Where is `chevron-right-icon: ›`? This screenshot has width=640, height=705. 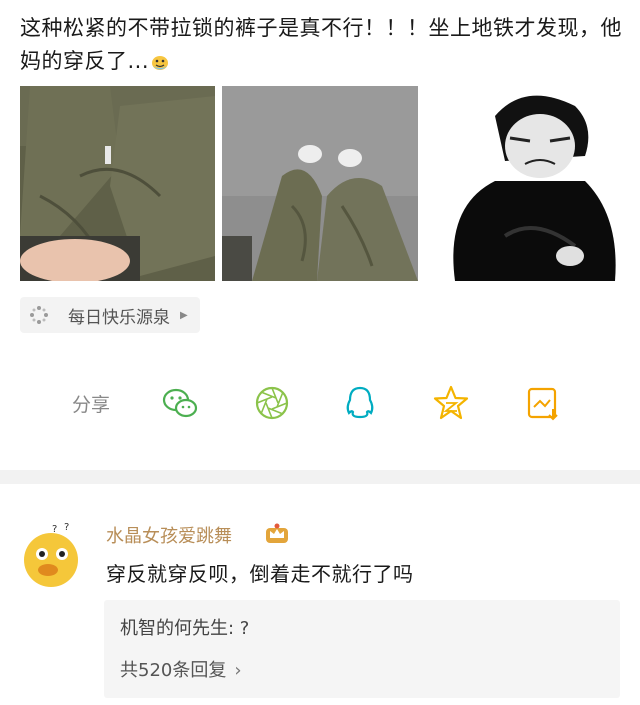 chevron-right-icon: › is located at coordinates (238, 670).